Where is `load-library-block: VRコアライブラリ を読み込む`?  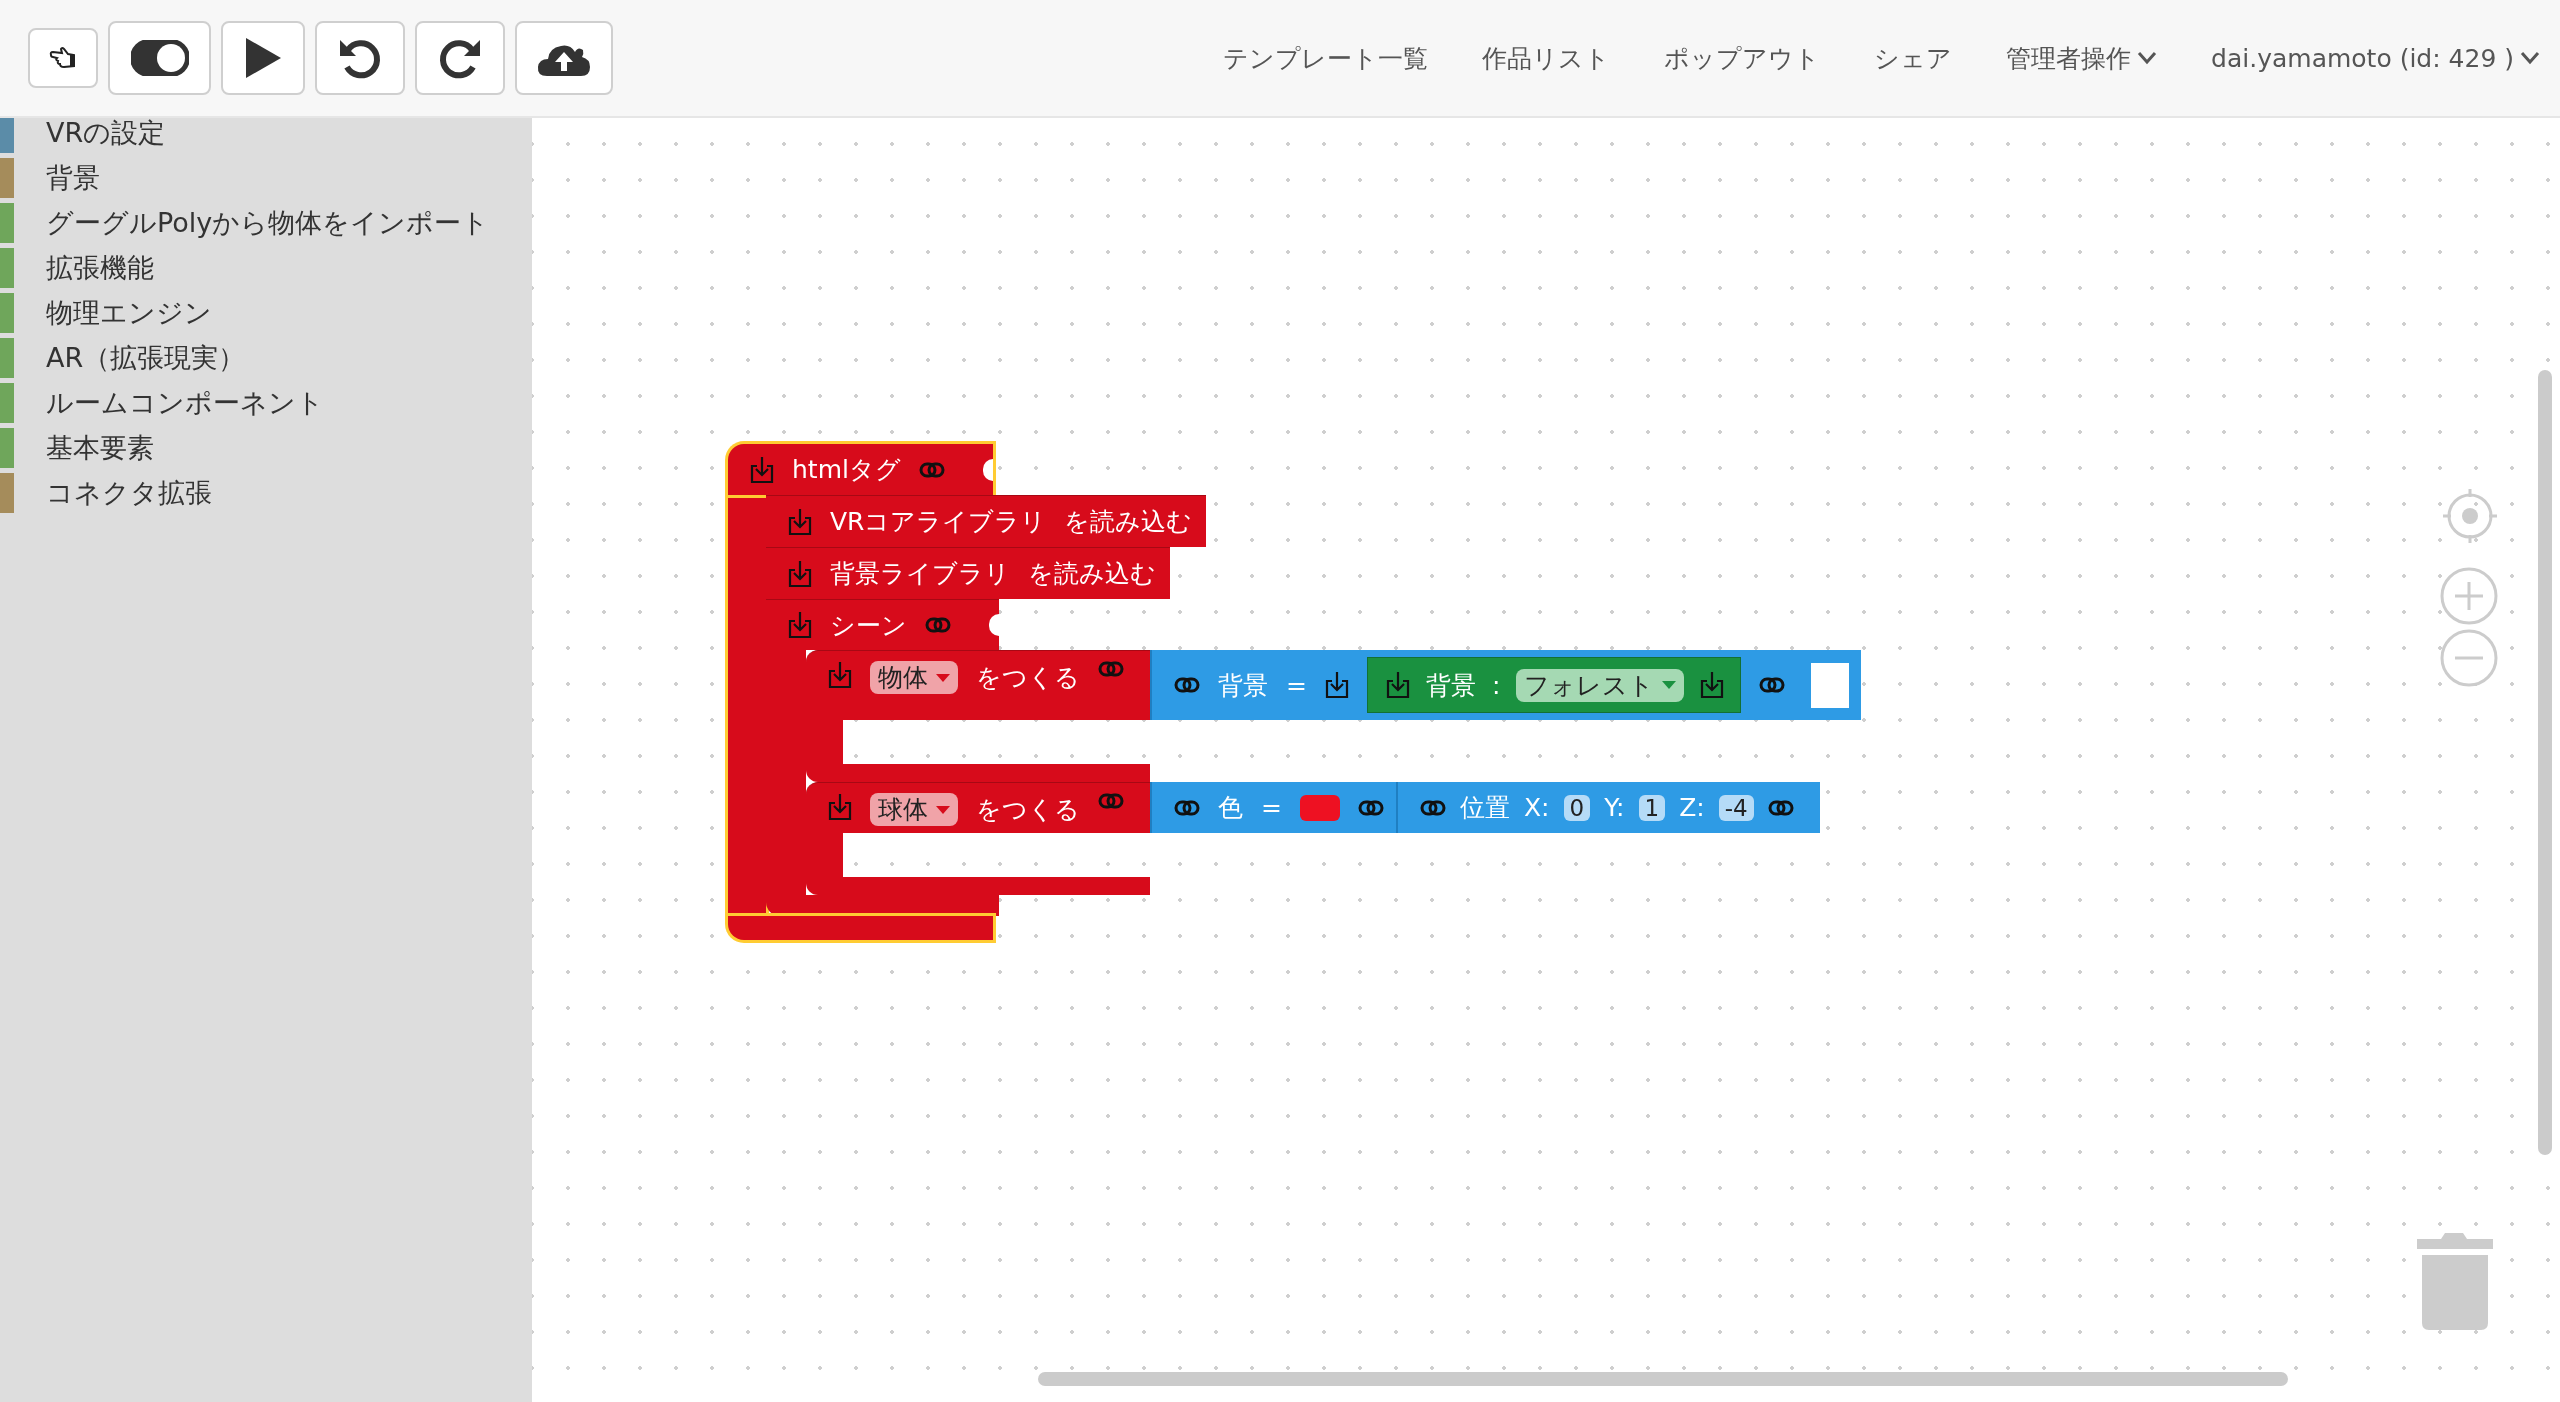
load-library-block: VRコアライブラリ を読み込む is located at coordinates (986, 521).